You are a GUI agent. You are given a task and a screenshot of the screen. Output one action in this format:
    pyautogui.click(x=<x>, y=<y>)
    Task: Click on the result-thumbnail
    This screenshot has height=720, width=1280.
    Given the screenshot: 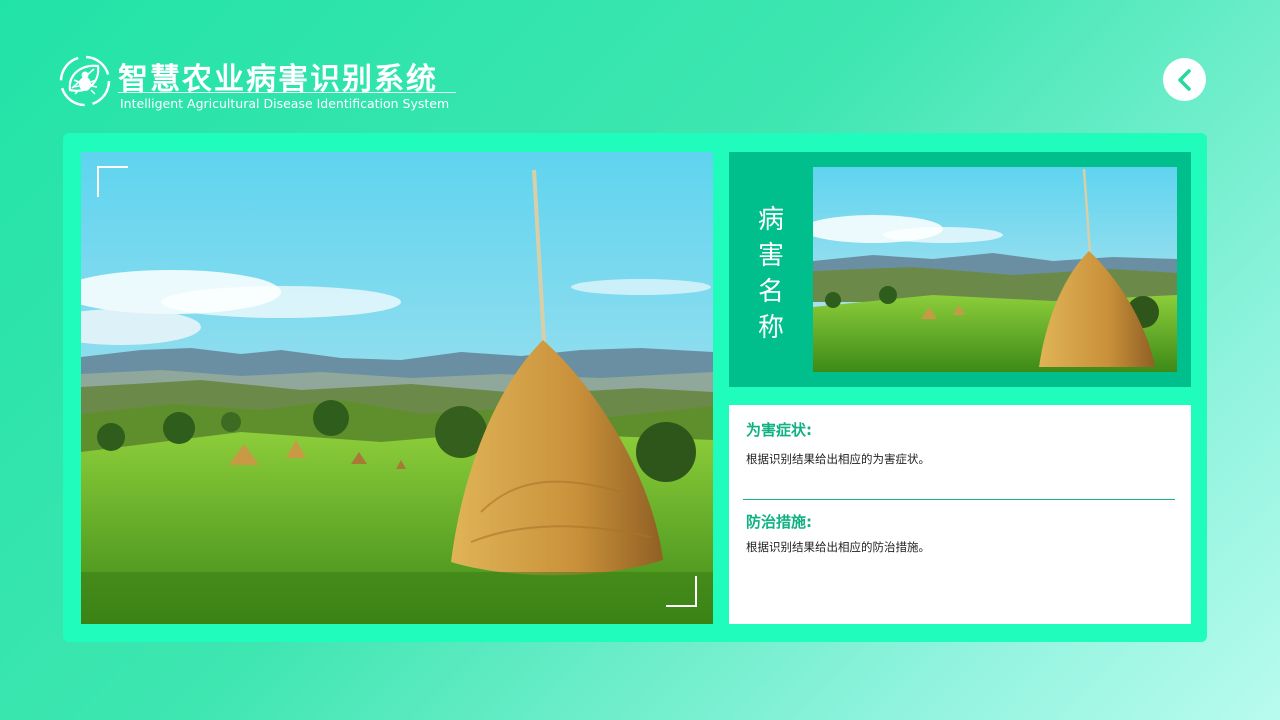 What is the action you would take?
    pyautogui.click(x=995, y=269)
    